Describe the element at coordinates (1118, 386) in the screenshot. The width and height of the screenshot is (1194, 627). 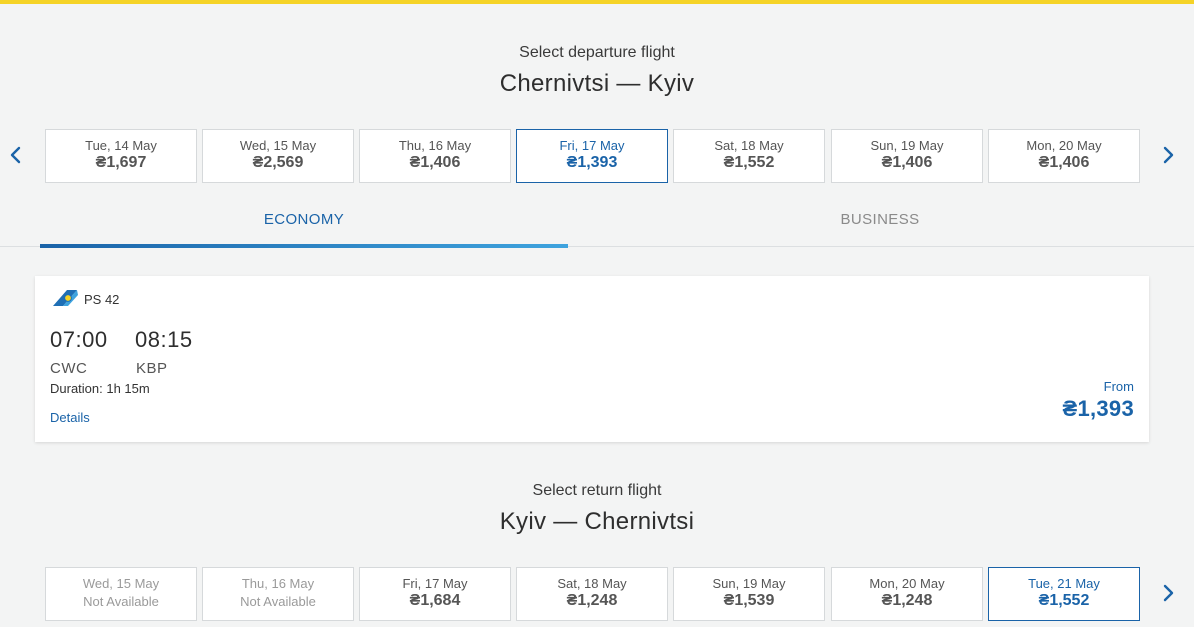
I see `from-label: From` at that location.